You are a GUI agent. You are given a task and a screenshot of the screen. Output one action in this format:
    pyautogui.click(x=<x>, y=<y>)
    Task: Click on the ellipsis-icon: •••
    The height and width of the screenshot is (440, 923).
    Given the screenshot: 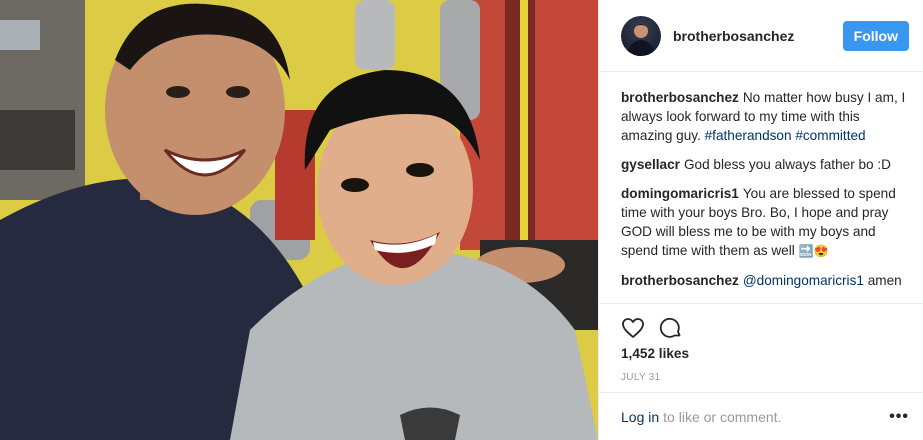 What is the action you would take?
    pyautogui.click(x=899, y=417)
    